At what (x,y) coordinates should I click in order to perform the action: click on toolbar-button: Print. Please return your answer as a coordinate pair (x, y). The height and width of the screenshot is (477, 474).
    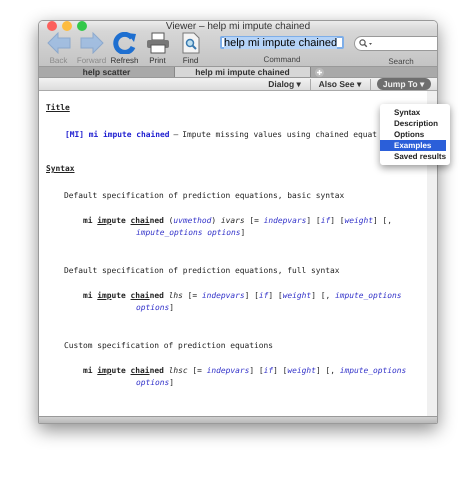
    Looking at the image, I should click on (157, 48).